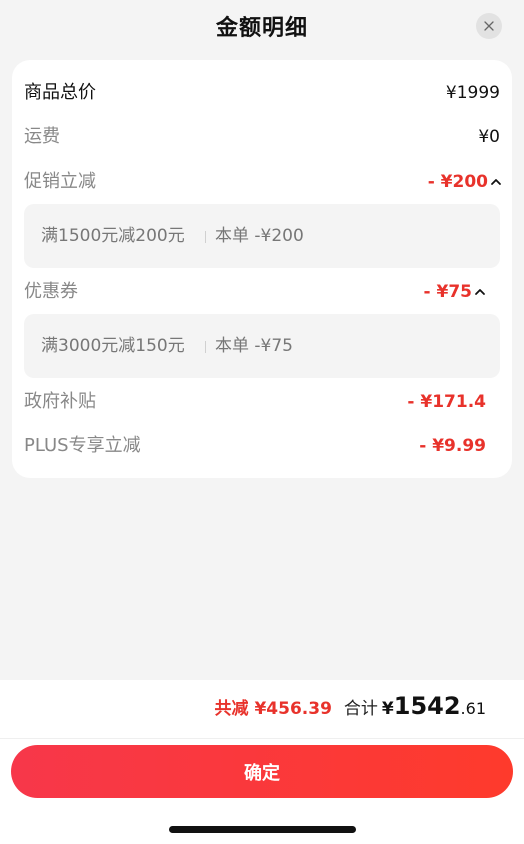  What do you see at coordinates (263, 182) in the screenshot?
I see `promotion-row: 促销立减 - ¥200` at bounding box center [263, 182].